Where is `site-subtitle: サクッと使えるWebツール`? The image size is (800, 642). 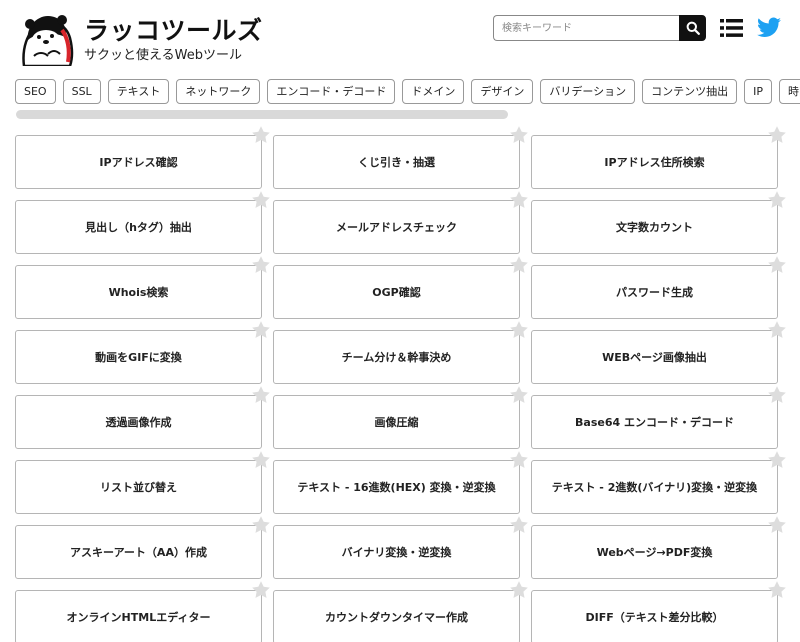
site-subtitle: サクッと使えるWebツール is located at coordinates (163, 55).